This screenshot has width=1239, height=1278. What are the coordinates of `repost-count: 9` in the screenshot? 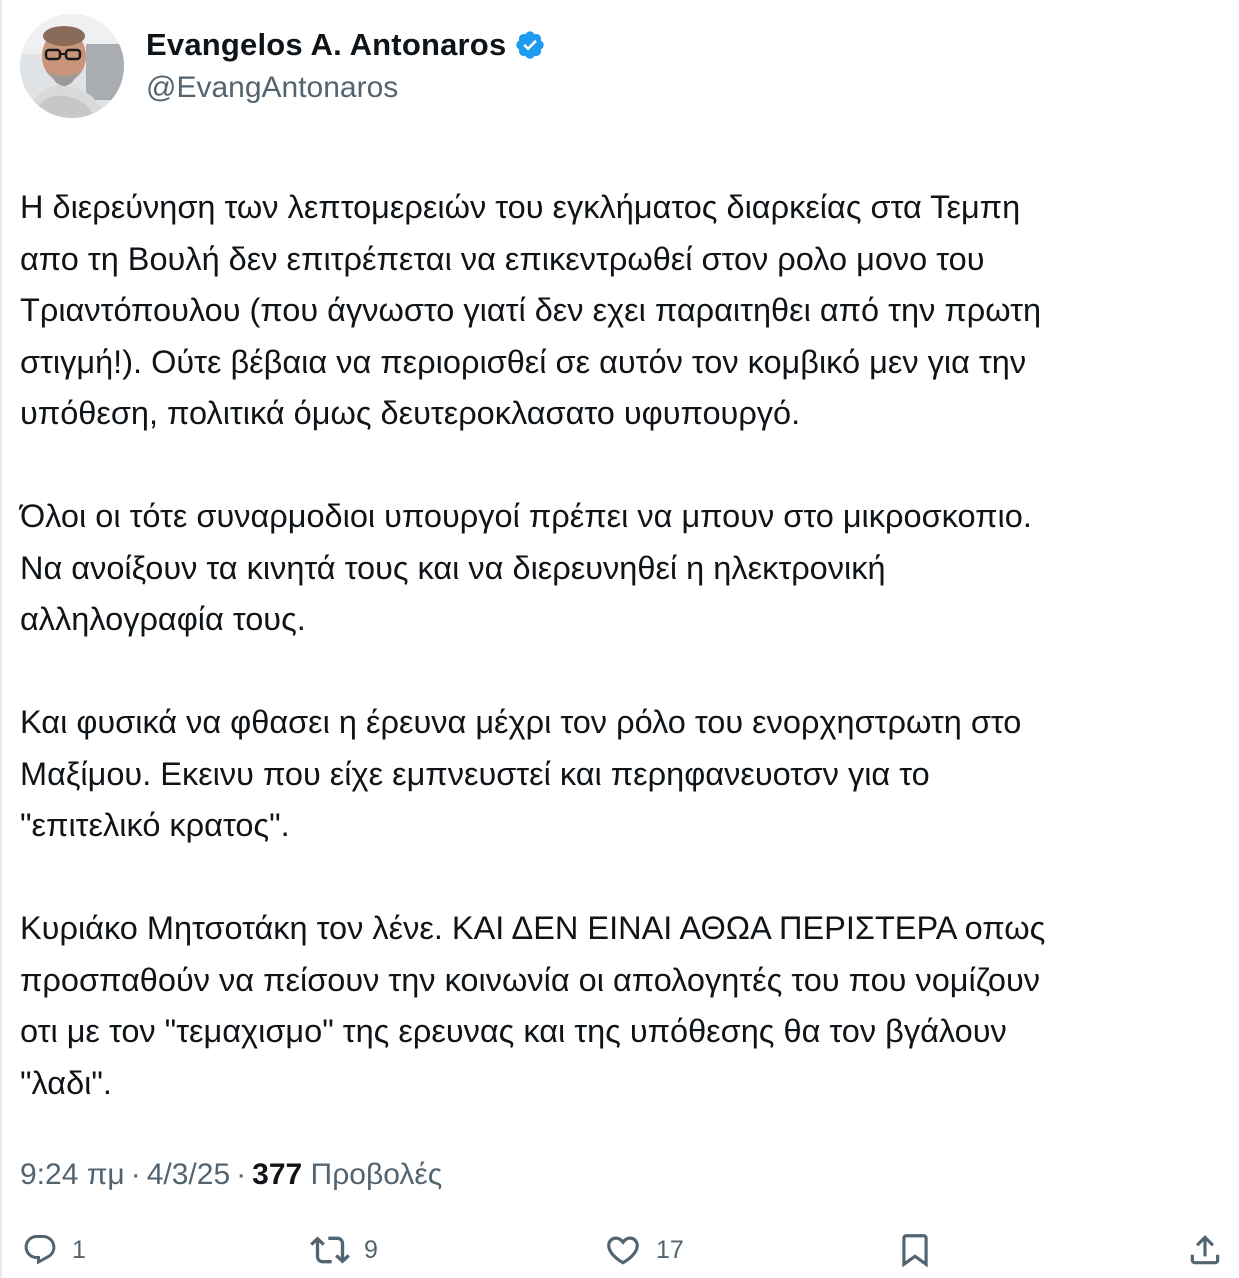 It's located at (371, 1249).